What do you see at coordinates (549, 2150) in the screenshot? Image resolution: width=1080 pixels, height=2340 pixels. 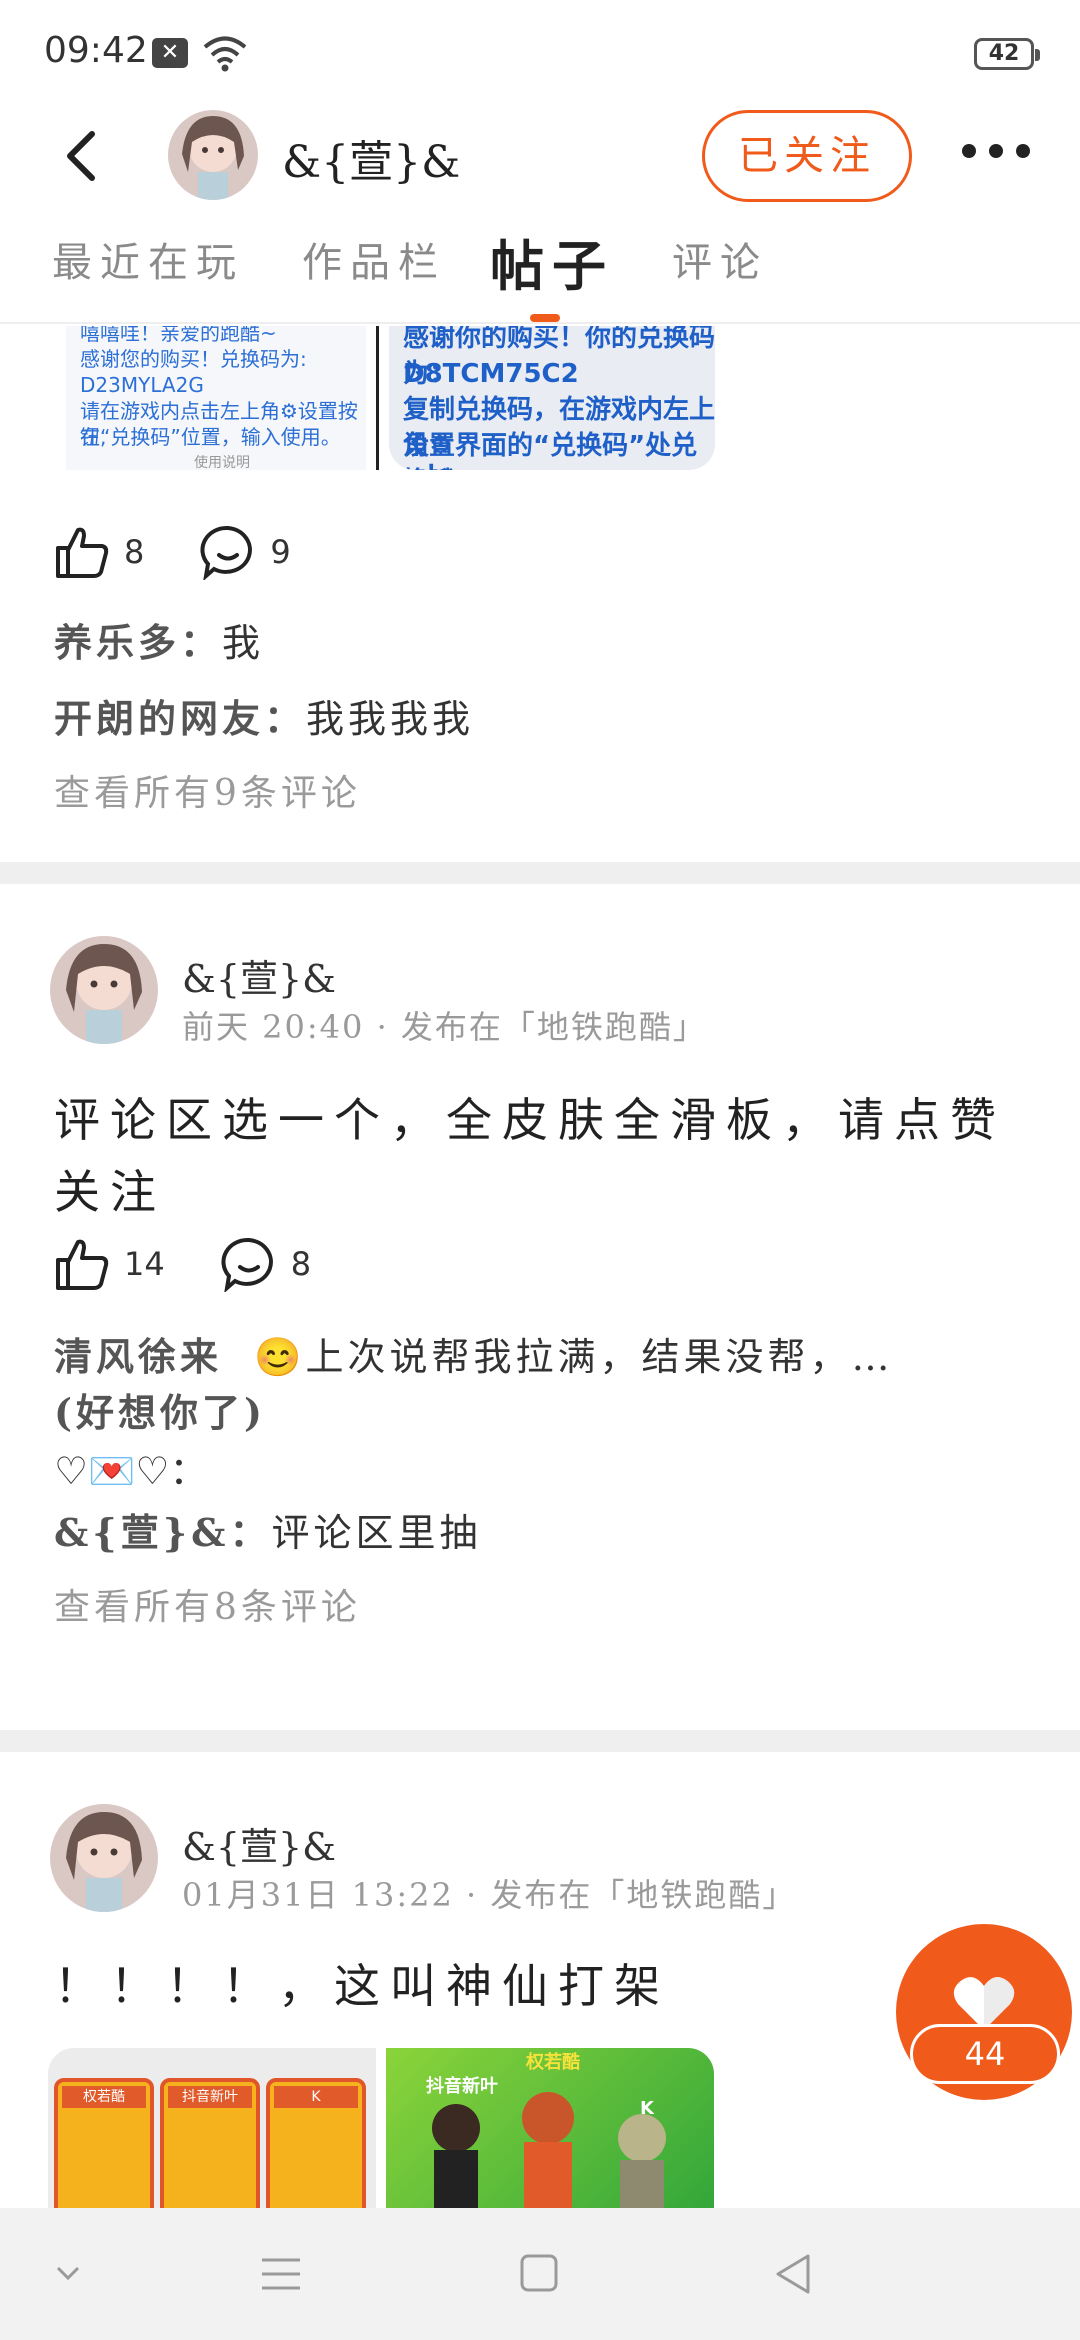 I see `characters-illustration` at bounding box center [549, 2150].